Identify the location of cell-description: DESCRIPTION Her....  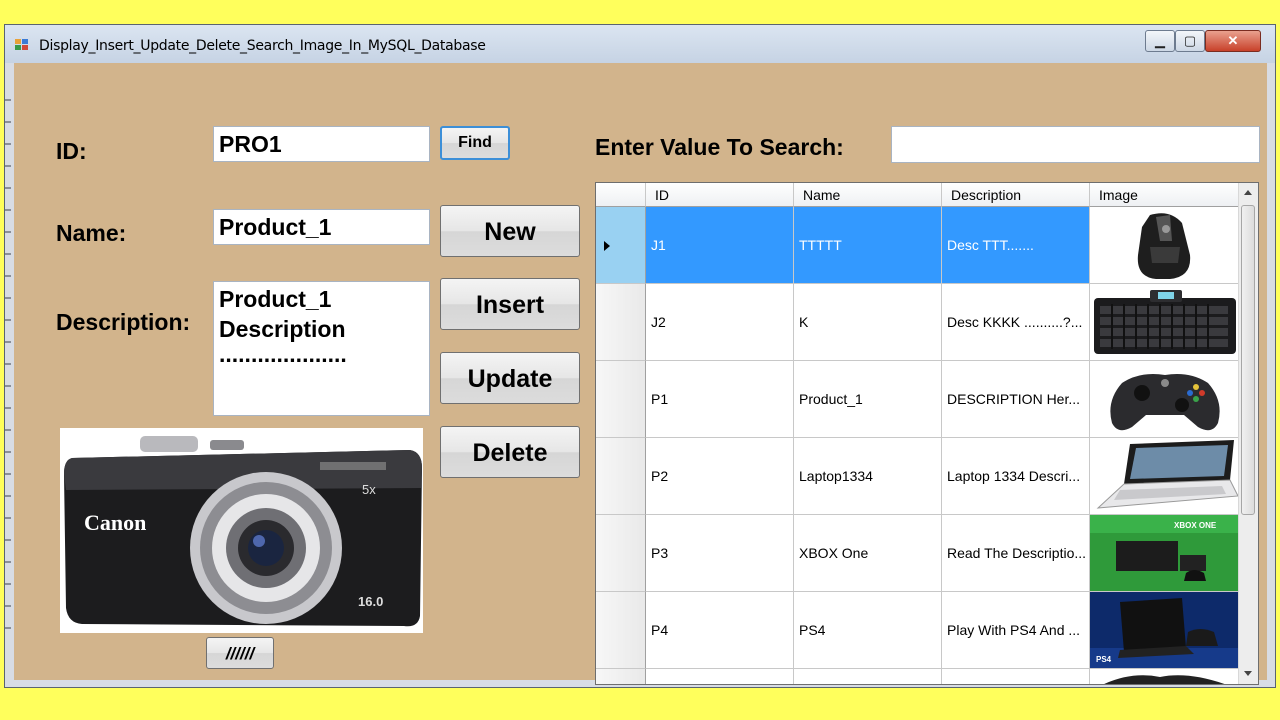
(1016, 399).